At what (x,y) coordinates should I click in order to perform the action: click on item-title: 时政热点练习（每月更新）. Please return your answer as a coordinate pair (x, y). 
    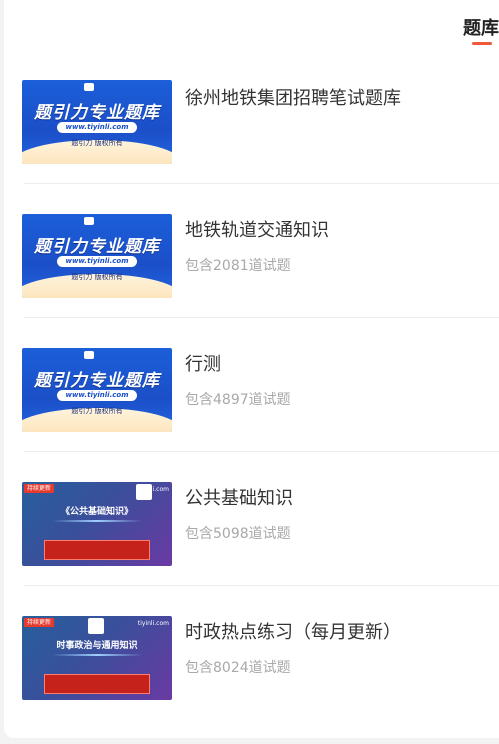
    Looking at the image, I should click on (293, 632).